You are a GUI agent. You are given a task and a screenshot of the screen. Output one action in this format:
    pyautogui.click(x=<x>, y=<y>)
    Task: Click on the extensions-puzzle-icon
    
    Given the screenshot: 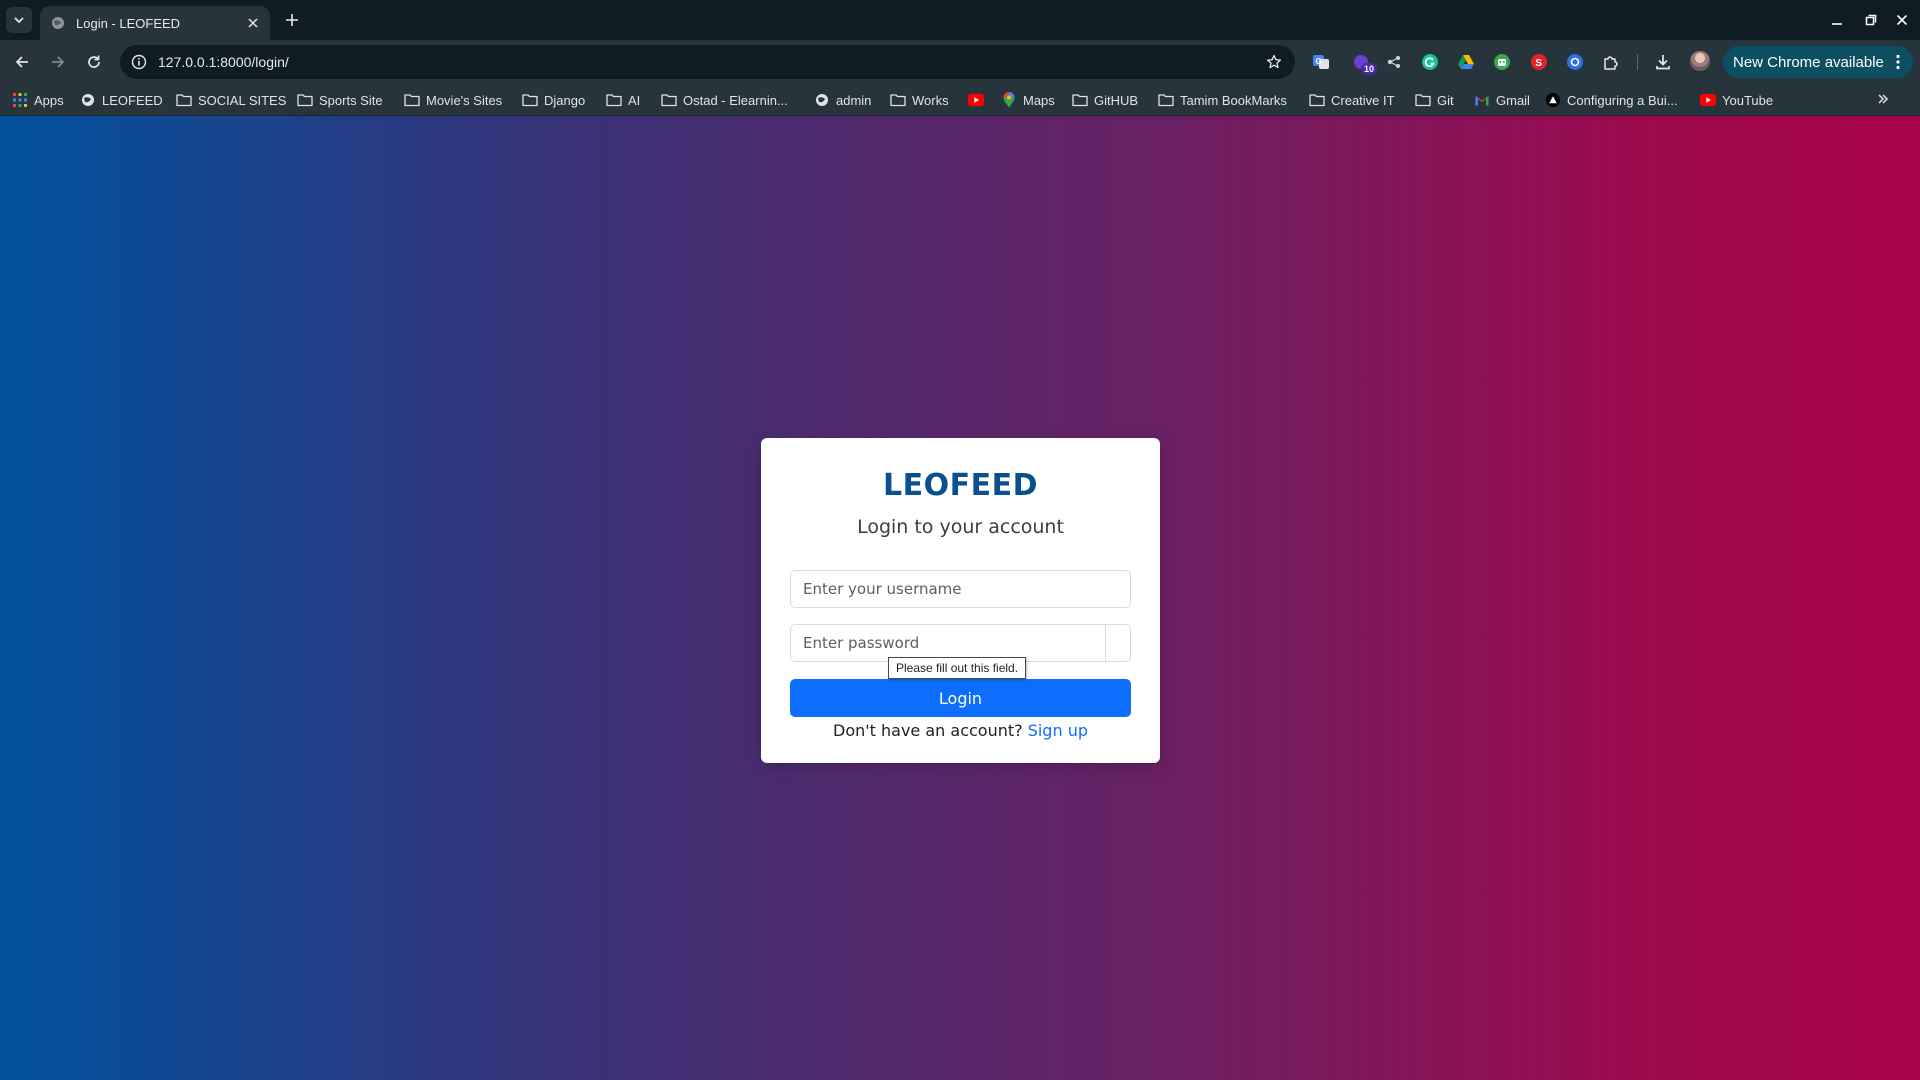 What is the action you would take?
    pyautogui.click(x=1611, y=62)
    